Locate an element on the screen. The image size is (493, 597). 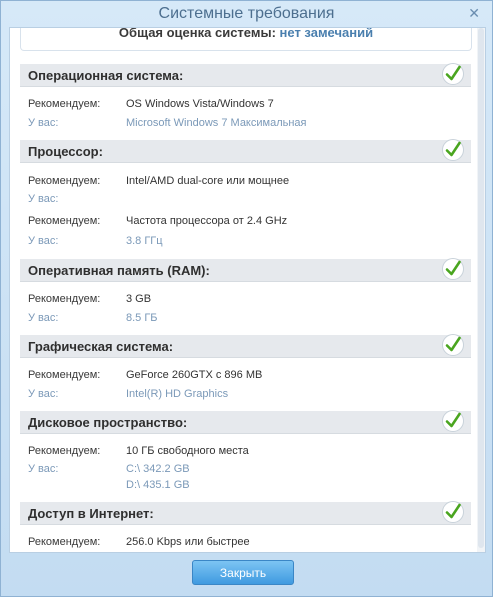
current-row: У вас: Intel(R) HD Graphics is located at coordinates (248, 396).